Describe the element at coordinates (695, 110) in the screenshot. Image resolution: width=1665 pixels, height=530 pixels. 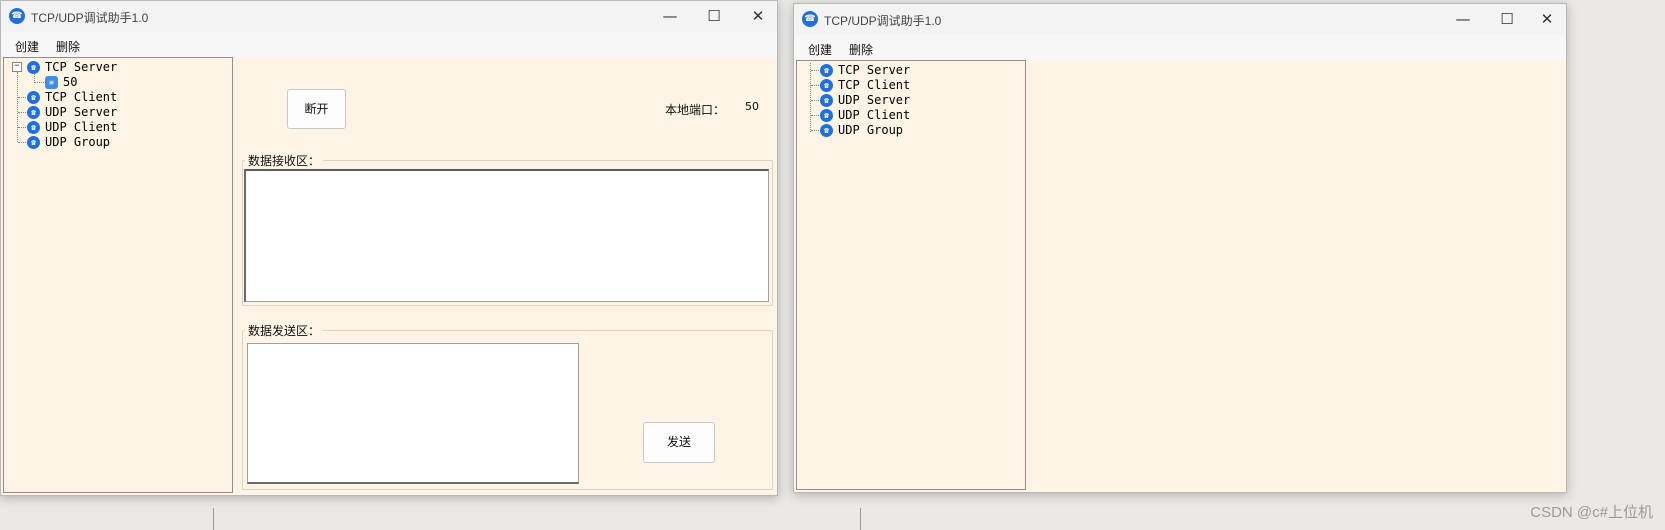
I see `local-port-label: 本地端口：` at that location.